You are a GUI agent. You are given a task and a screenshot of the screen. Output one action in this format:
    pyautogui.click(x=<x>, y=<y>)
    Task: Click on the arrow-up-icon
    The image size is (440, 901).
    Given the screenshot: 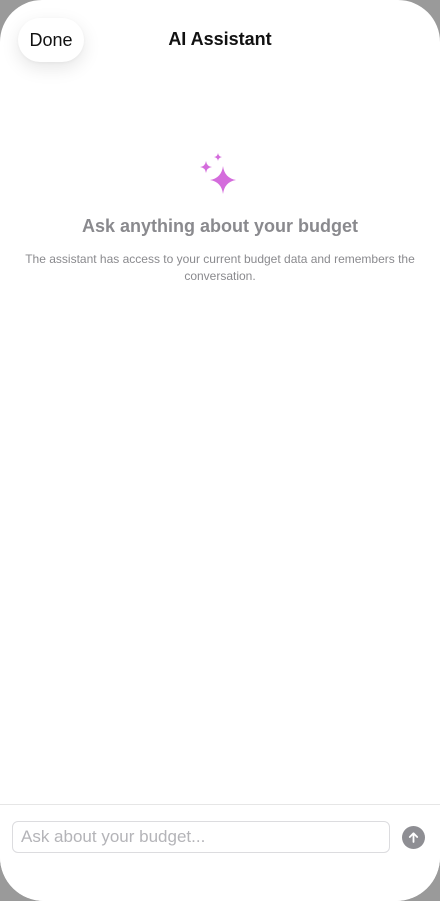 What is the action you would take?
    pyautogui.click(x=413, y=837)
    